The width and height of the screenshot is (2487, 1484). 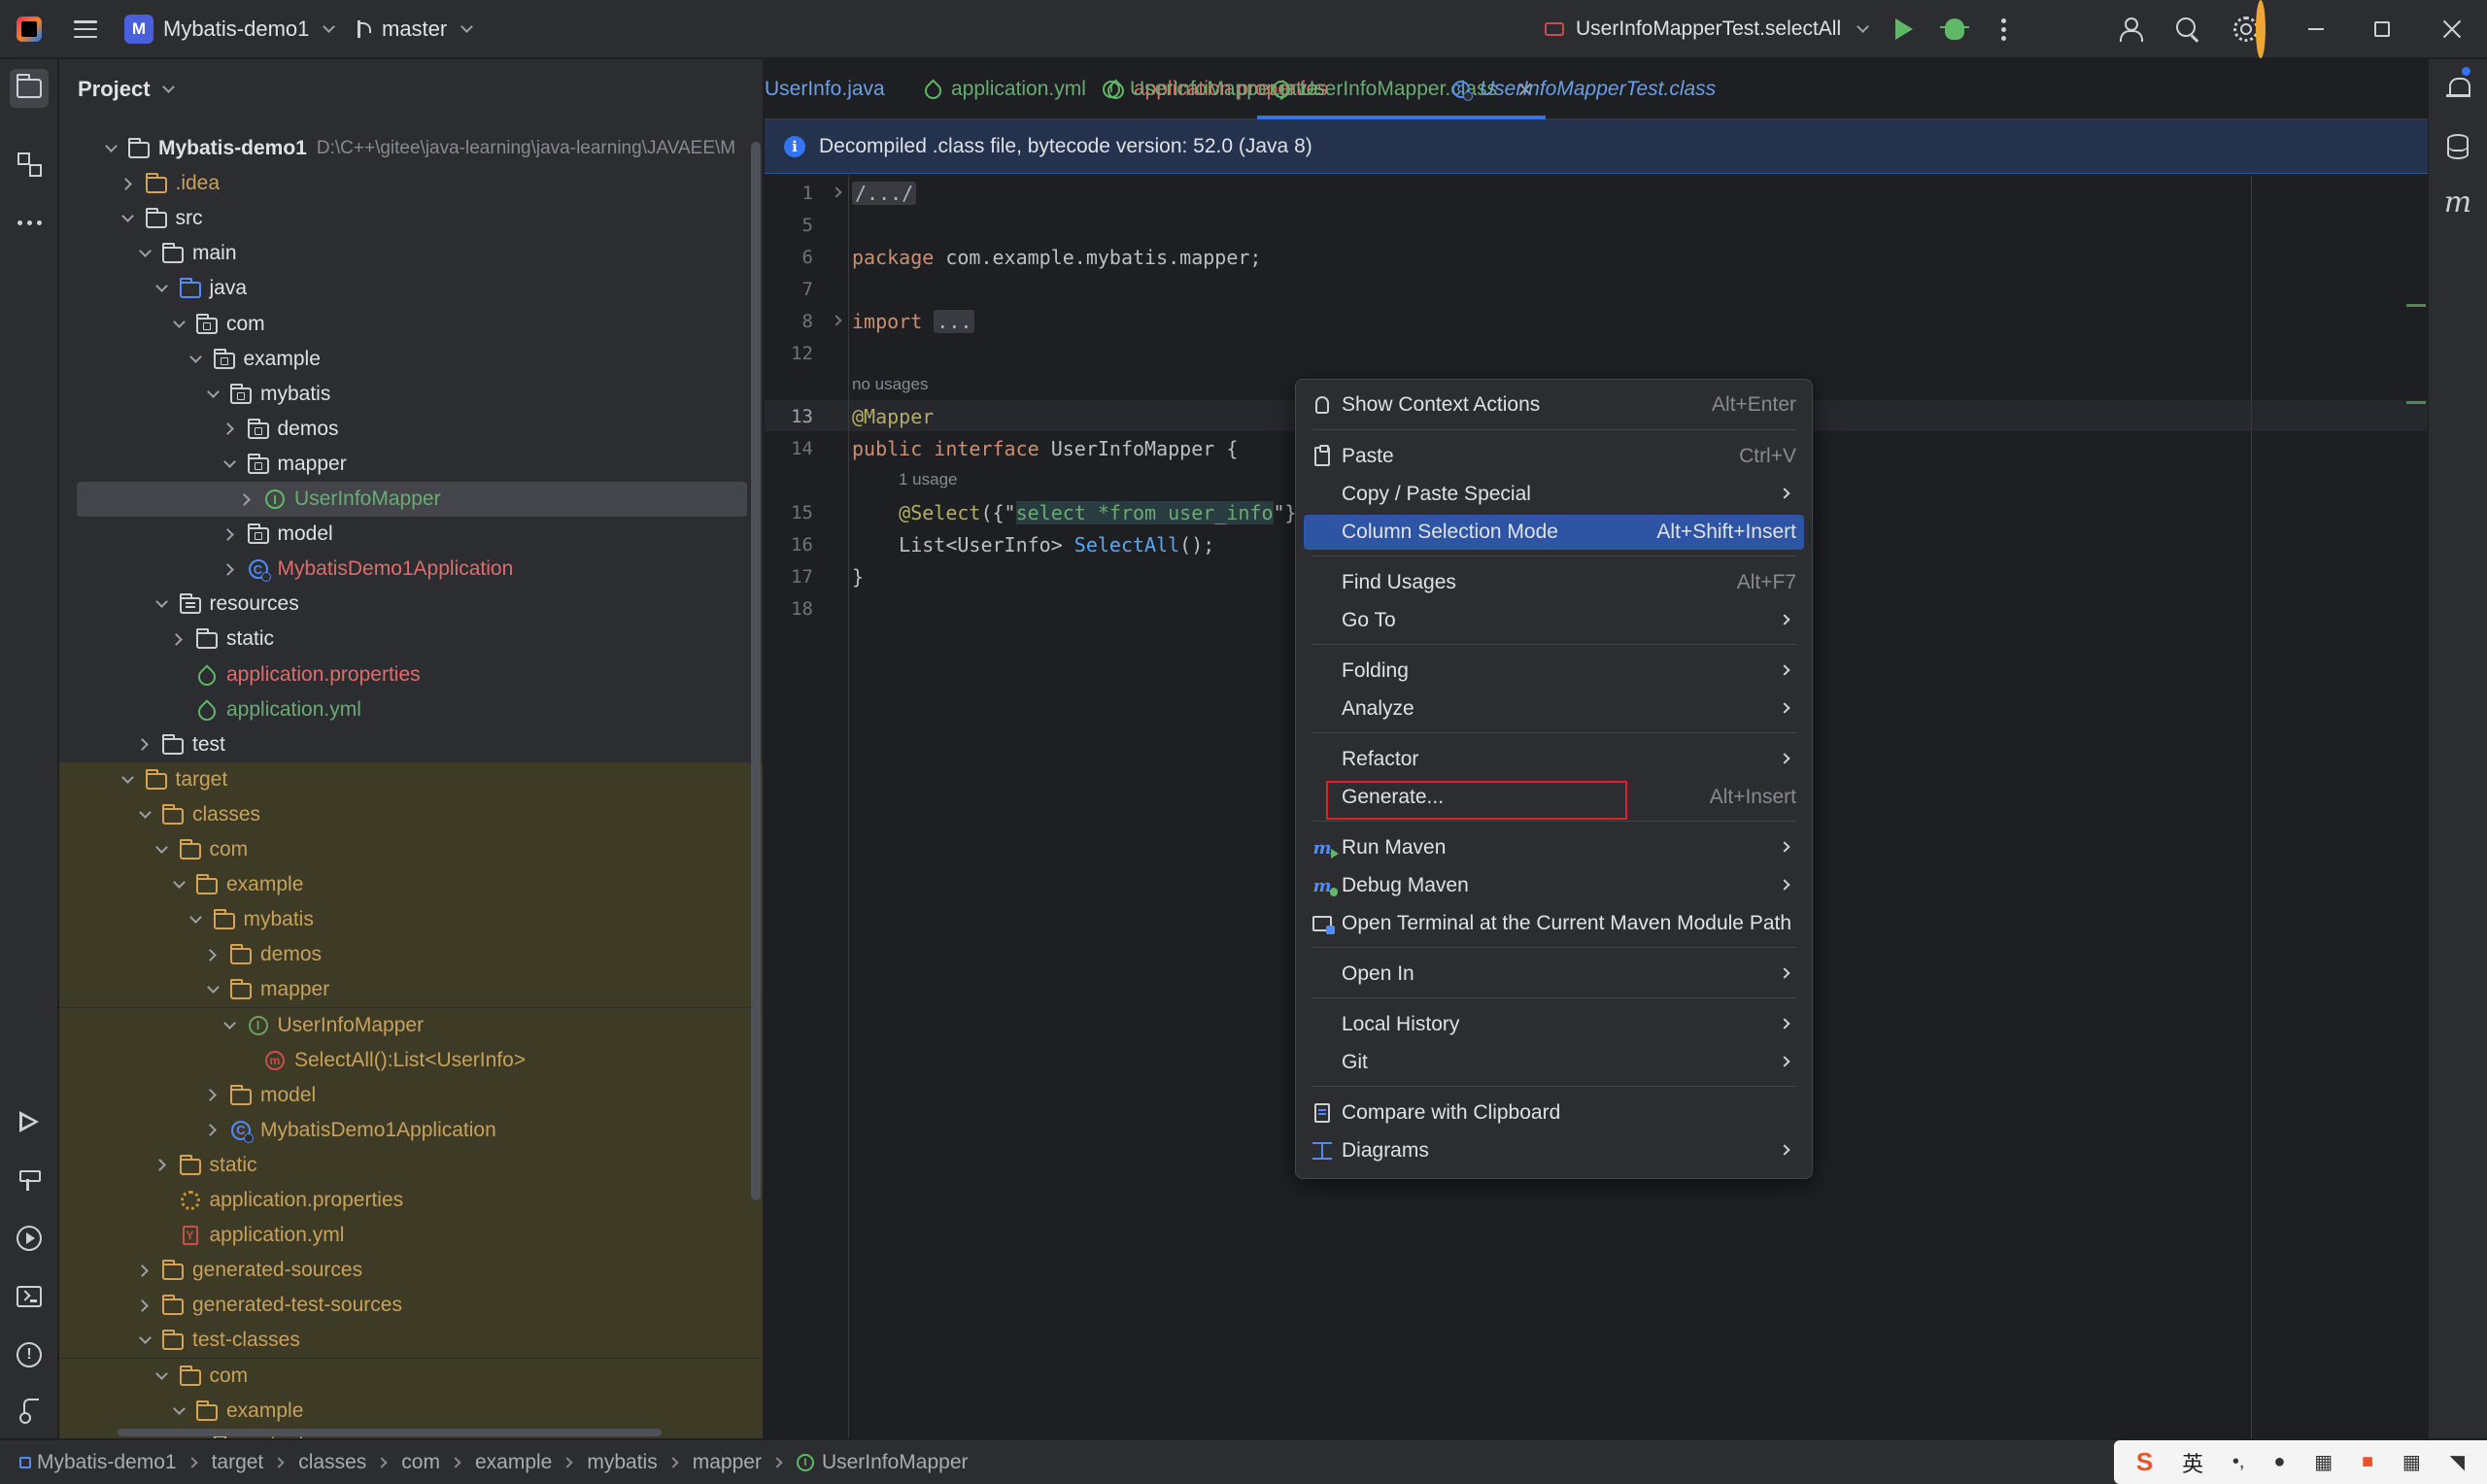 What do you see at coordinates (29, 29) in the screenshot?
I see `intellij-logo-icon` at bounding box center [29, 29].